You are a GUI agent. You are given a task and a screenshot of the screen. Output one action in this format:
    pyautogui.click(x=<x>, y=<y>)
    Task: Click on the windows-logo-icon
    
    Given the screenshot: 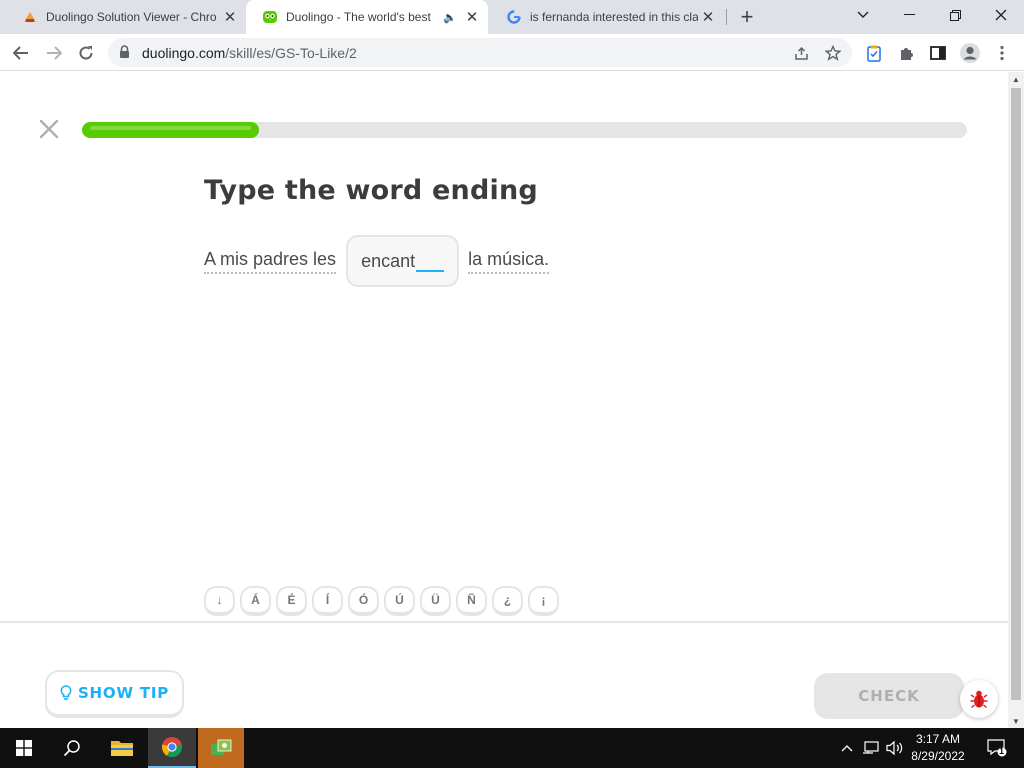 What is the action you would take?
    pyautogui.click(x=24, y=748)
    